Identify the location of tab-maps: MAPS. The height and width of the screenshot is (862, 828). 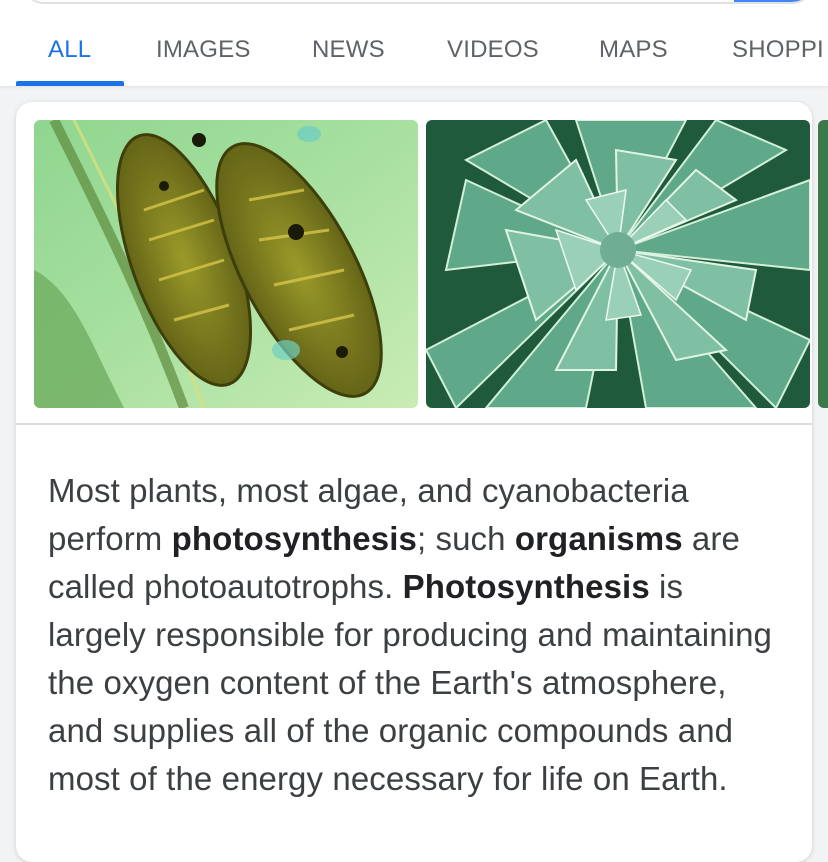
(633, 50).